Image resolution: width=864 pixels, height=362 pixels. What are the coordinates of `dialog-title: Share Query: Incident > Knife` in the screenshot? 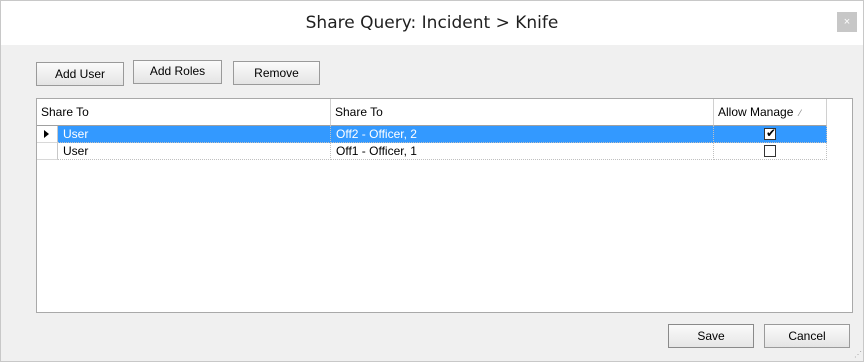 It's located at (432, 23).